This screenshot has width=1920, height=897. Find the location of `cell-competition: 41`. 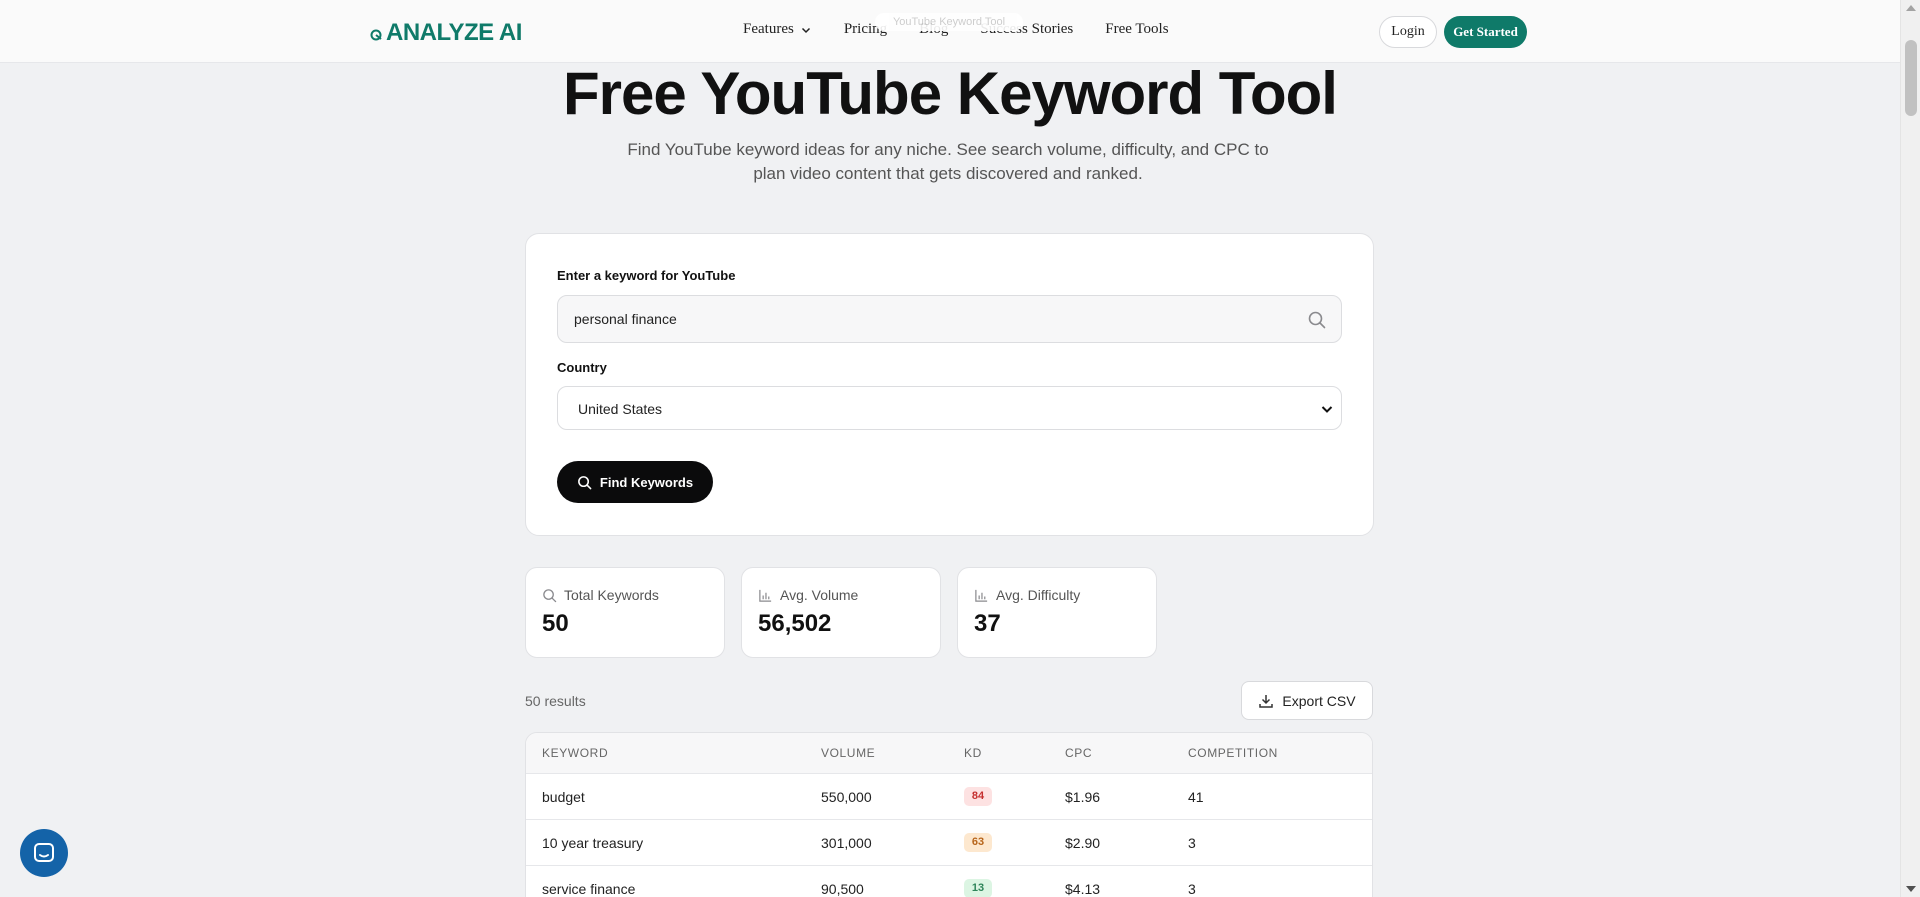

cell-competition: 41 is located at coordinates (1196, 797).